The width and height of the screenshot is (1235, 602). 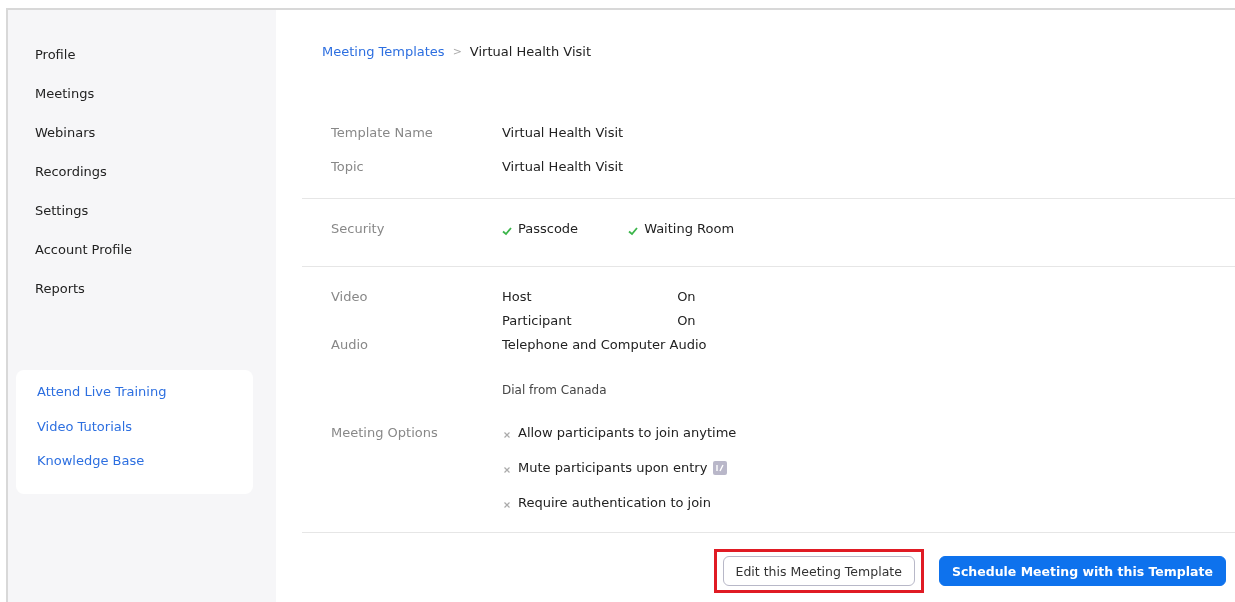 I want to click on breadcrumb-current: Virtual Health Visit, so click(x=530, y=51).